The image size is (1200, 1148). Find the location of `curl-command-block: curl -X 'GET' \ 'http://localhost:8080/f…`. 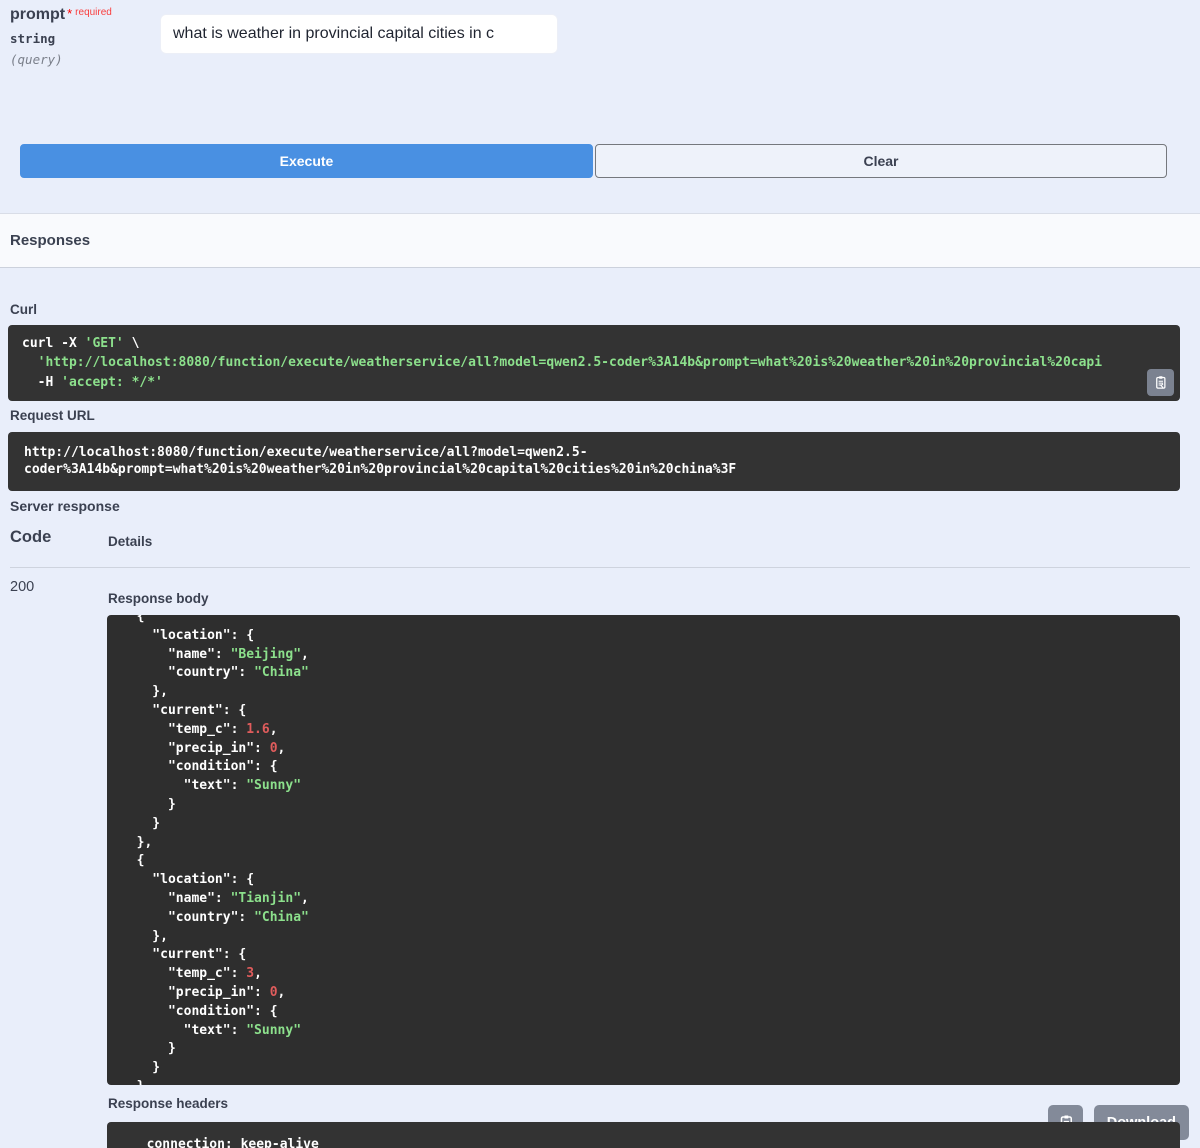

curl-command-block: curl -X 'GET' \ 'http://localhost:8080/f… is located at coordinates (594, 363).